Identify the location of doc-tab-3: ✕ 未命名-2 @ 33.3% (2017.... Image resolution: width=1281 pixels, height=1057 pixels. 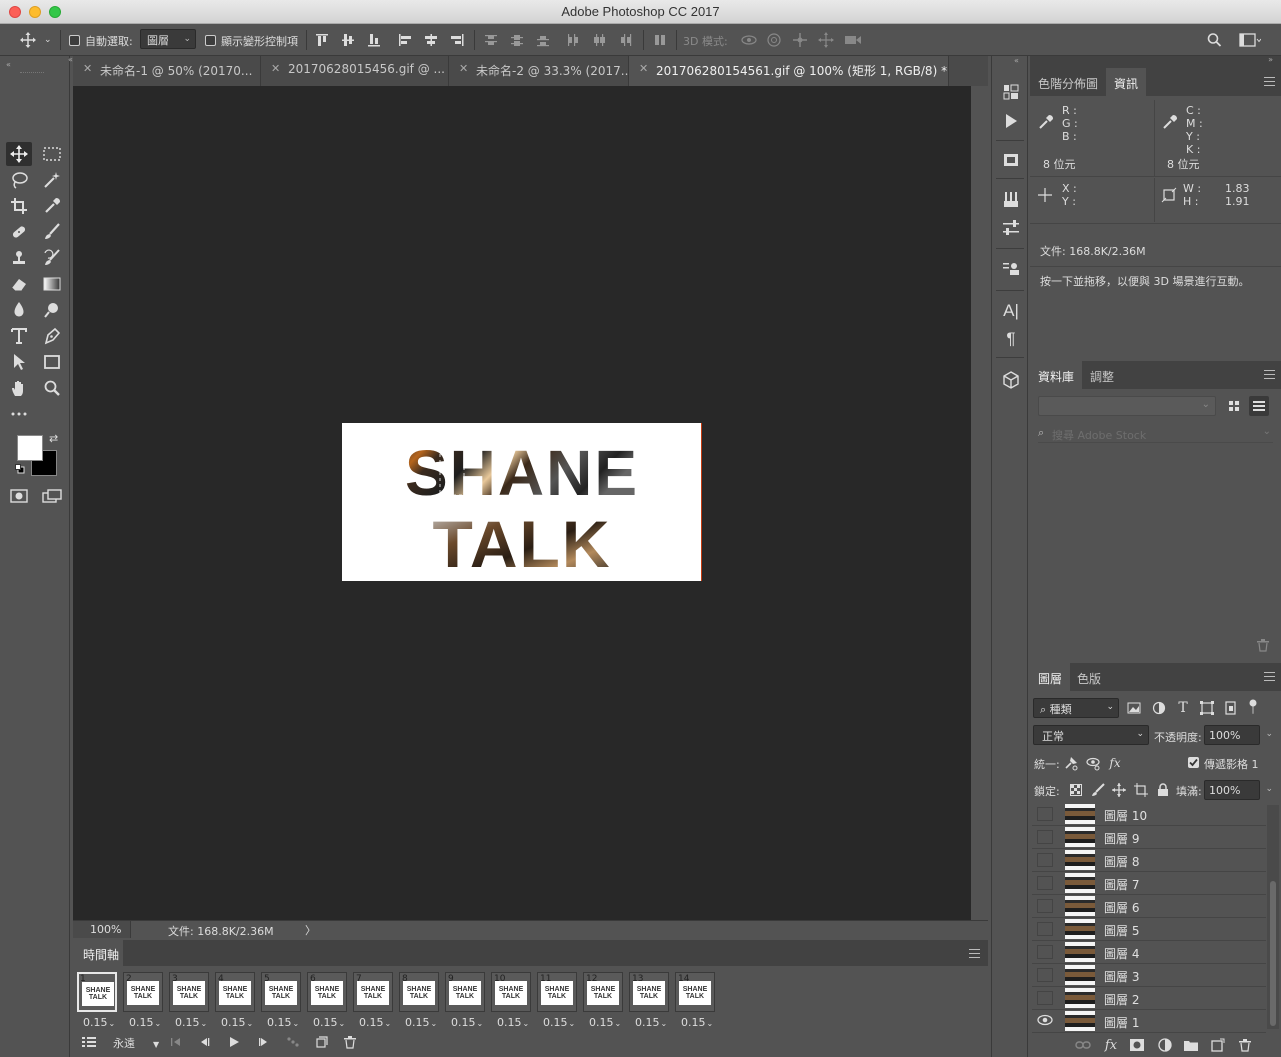
(539, 71).